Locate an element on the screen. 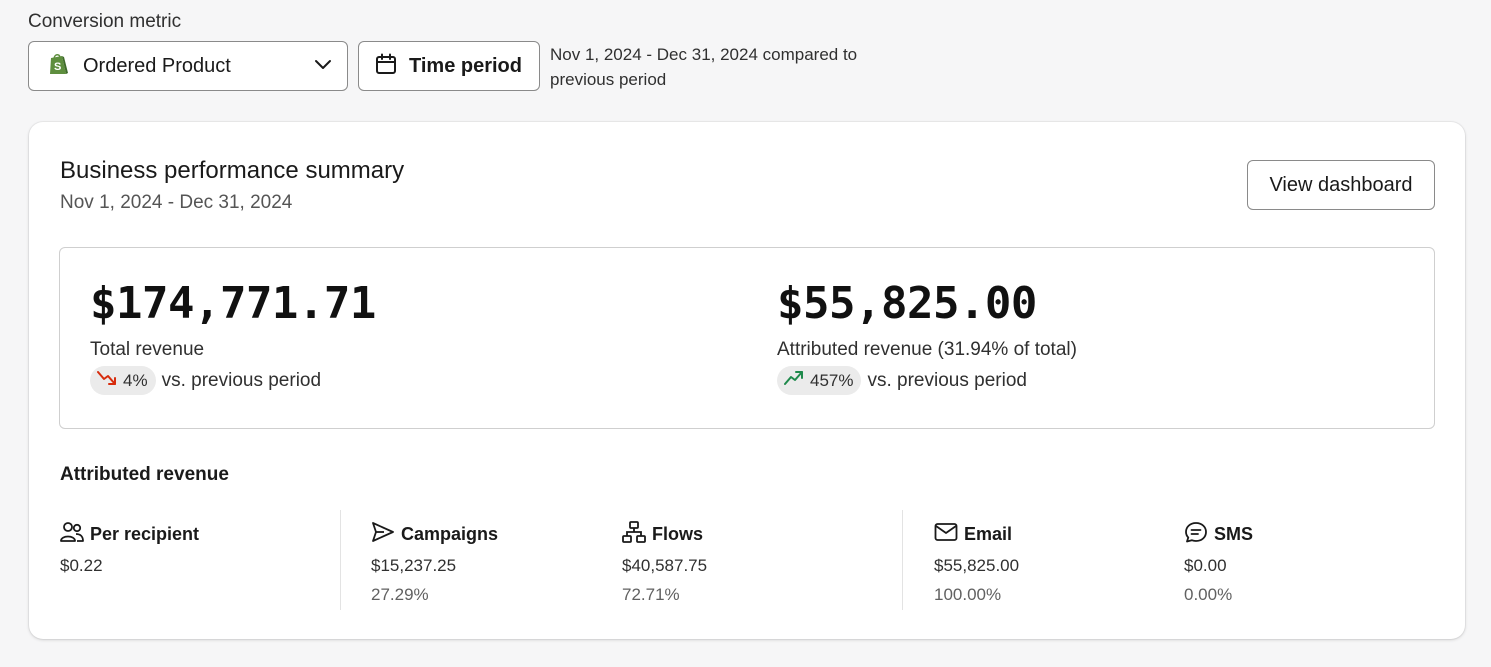 The height and width of the screenshot is (667, 1491). campaigns-percent: 27.29% is located at coordinates (400, 594).